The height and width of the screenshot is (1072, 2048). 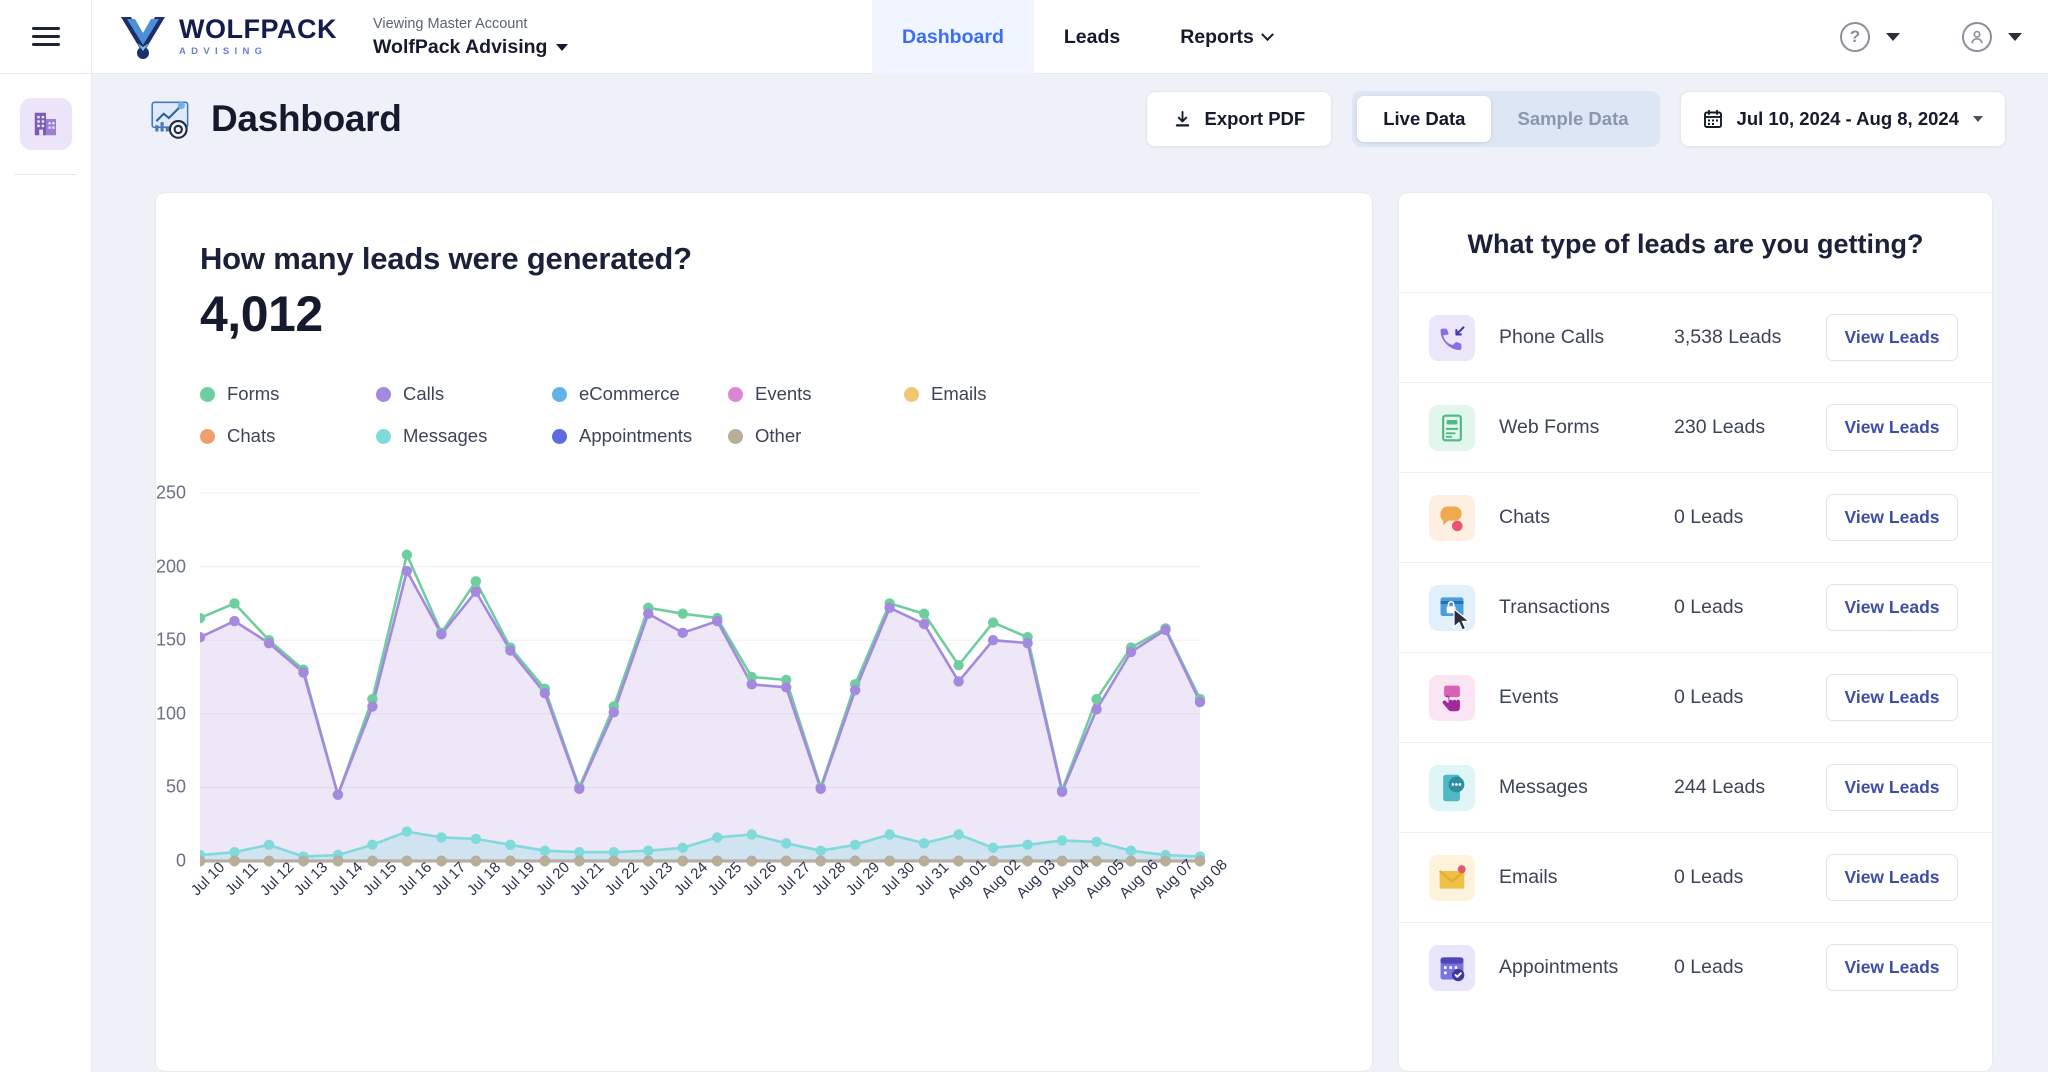 I want to click on data-mode-toggle: Live Data Sample Data, so click(x=1506, y=119).